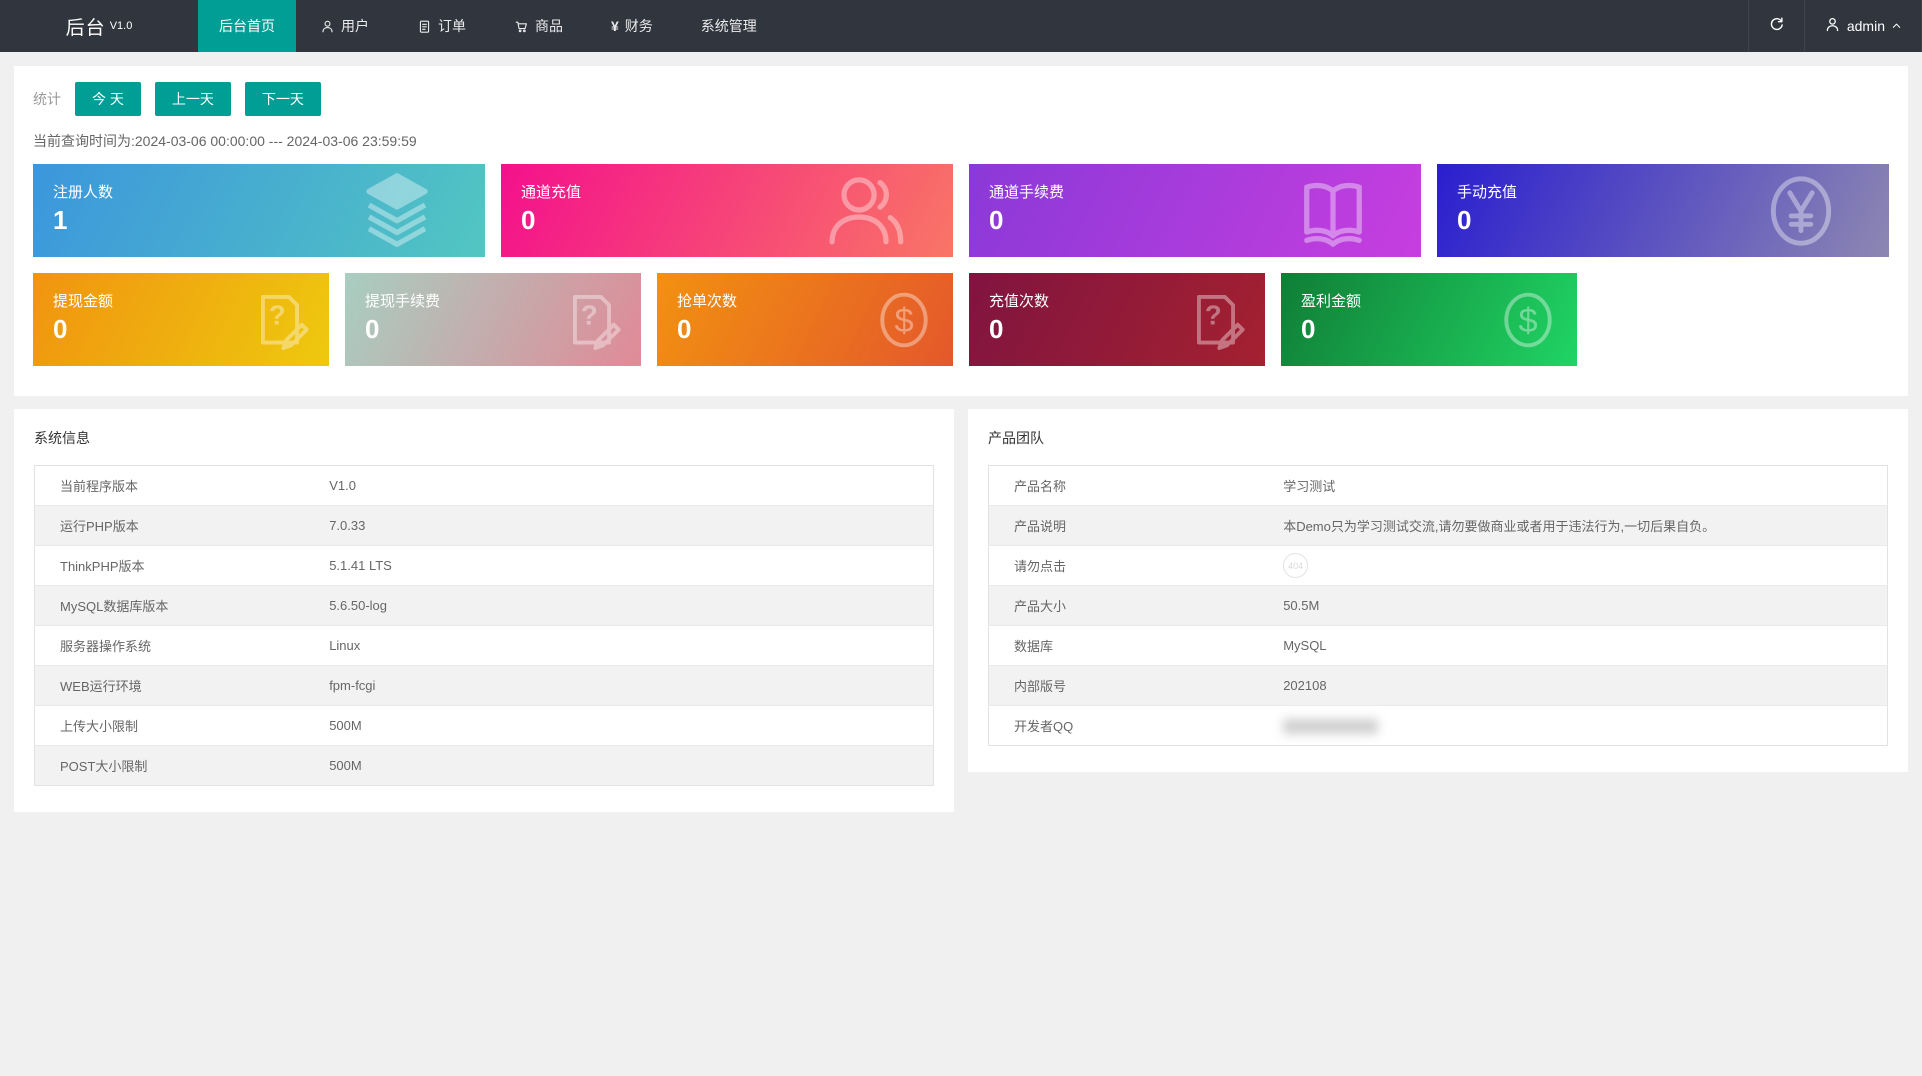  What do you see at coordinates (619, 605) in the screenshot?
I see `row-value: 5.6.50-log` at bounding box center [619, 605].